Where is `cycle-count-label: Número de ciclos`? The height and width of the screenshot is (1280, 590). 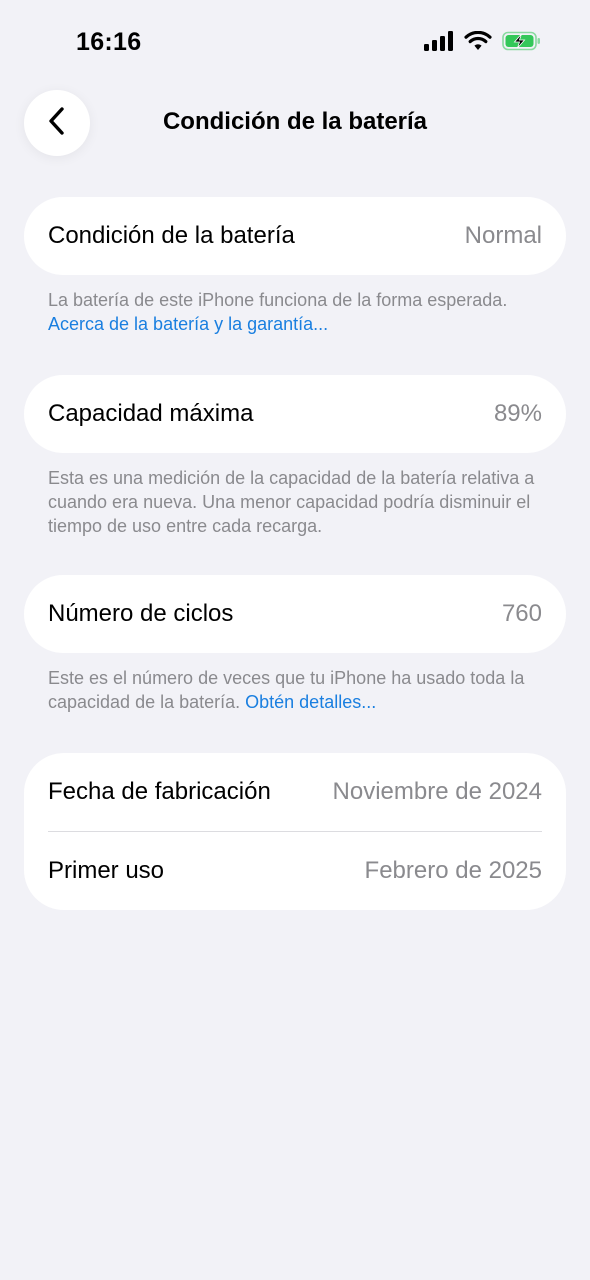 cycle-count-label: Número de ciclos is located at coordinates (141, 613).